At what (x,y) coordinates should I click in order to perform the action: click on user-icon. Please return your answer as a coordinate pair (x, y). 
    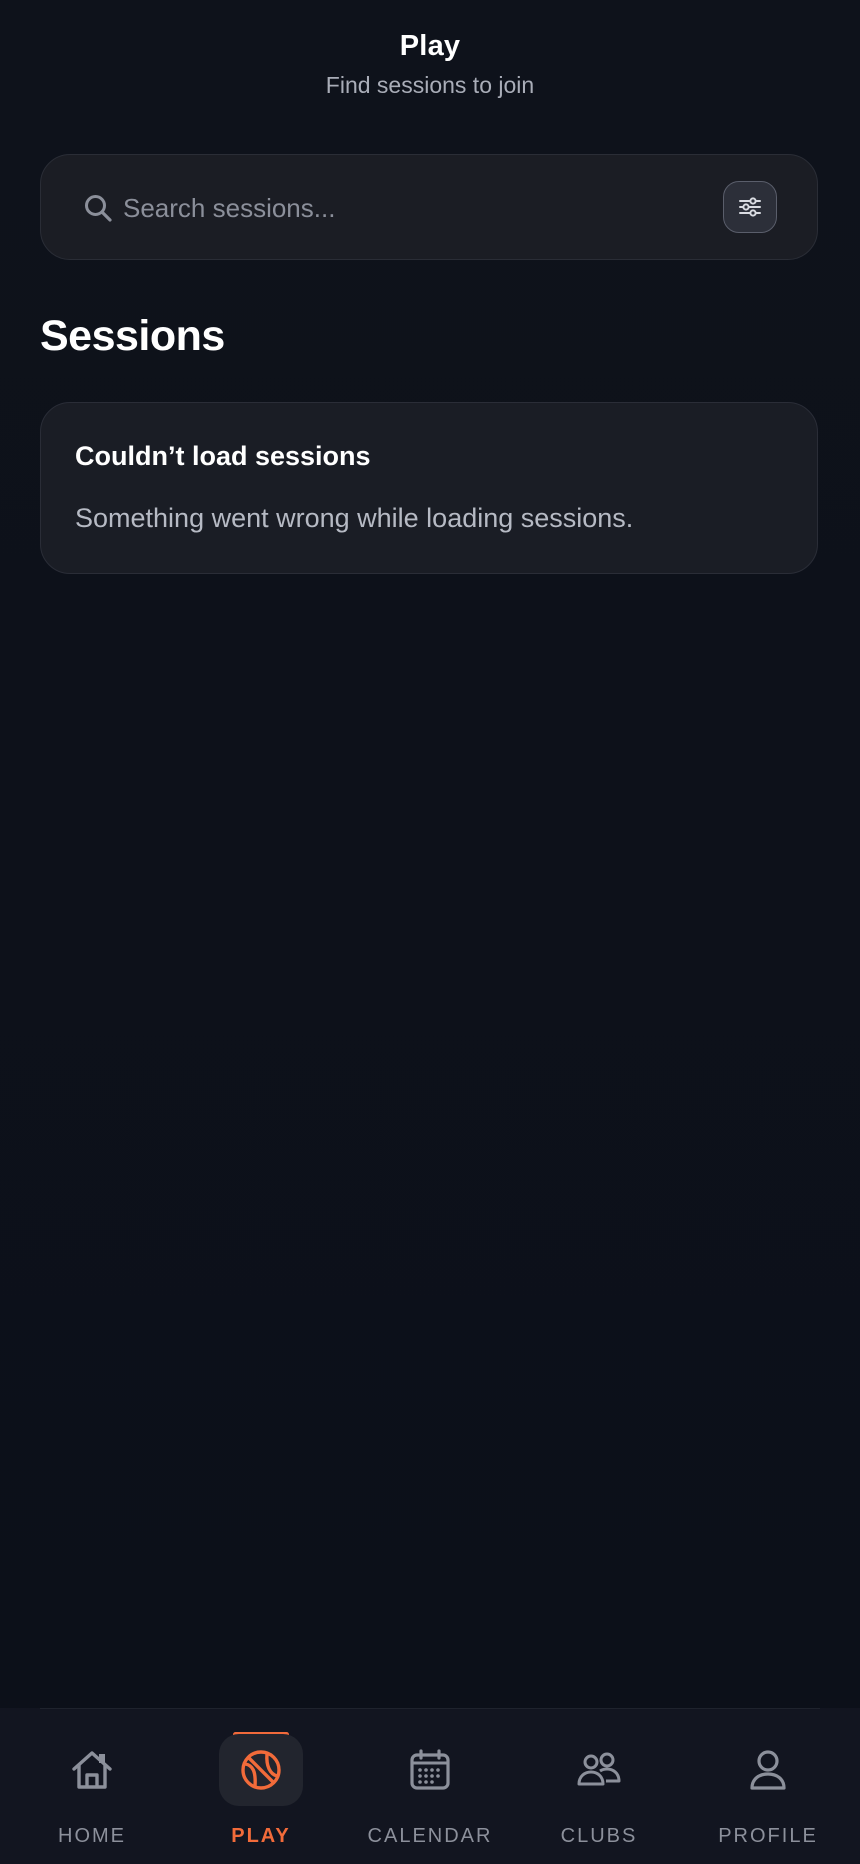
    Looking at the image, I should click on (768, 1770).